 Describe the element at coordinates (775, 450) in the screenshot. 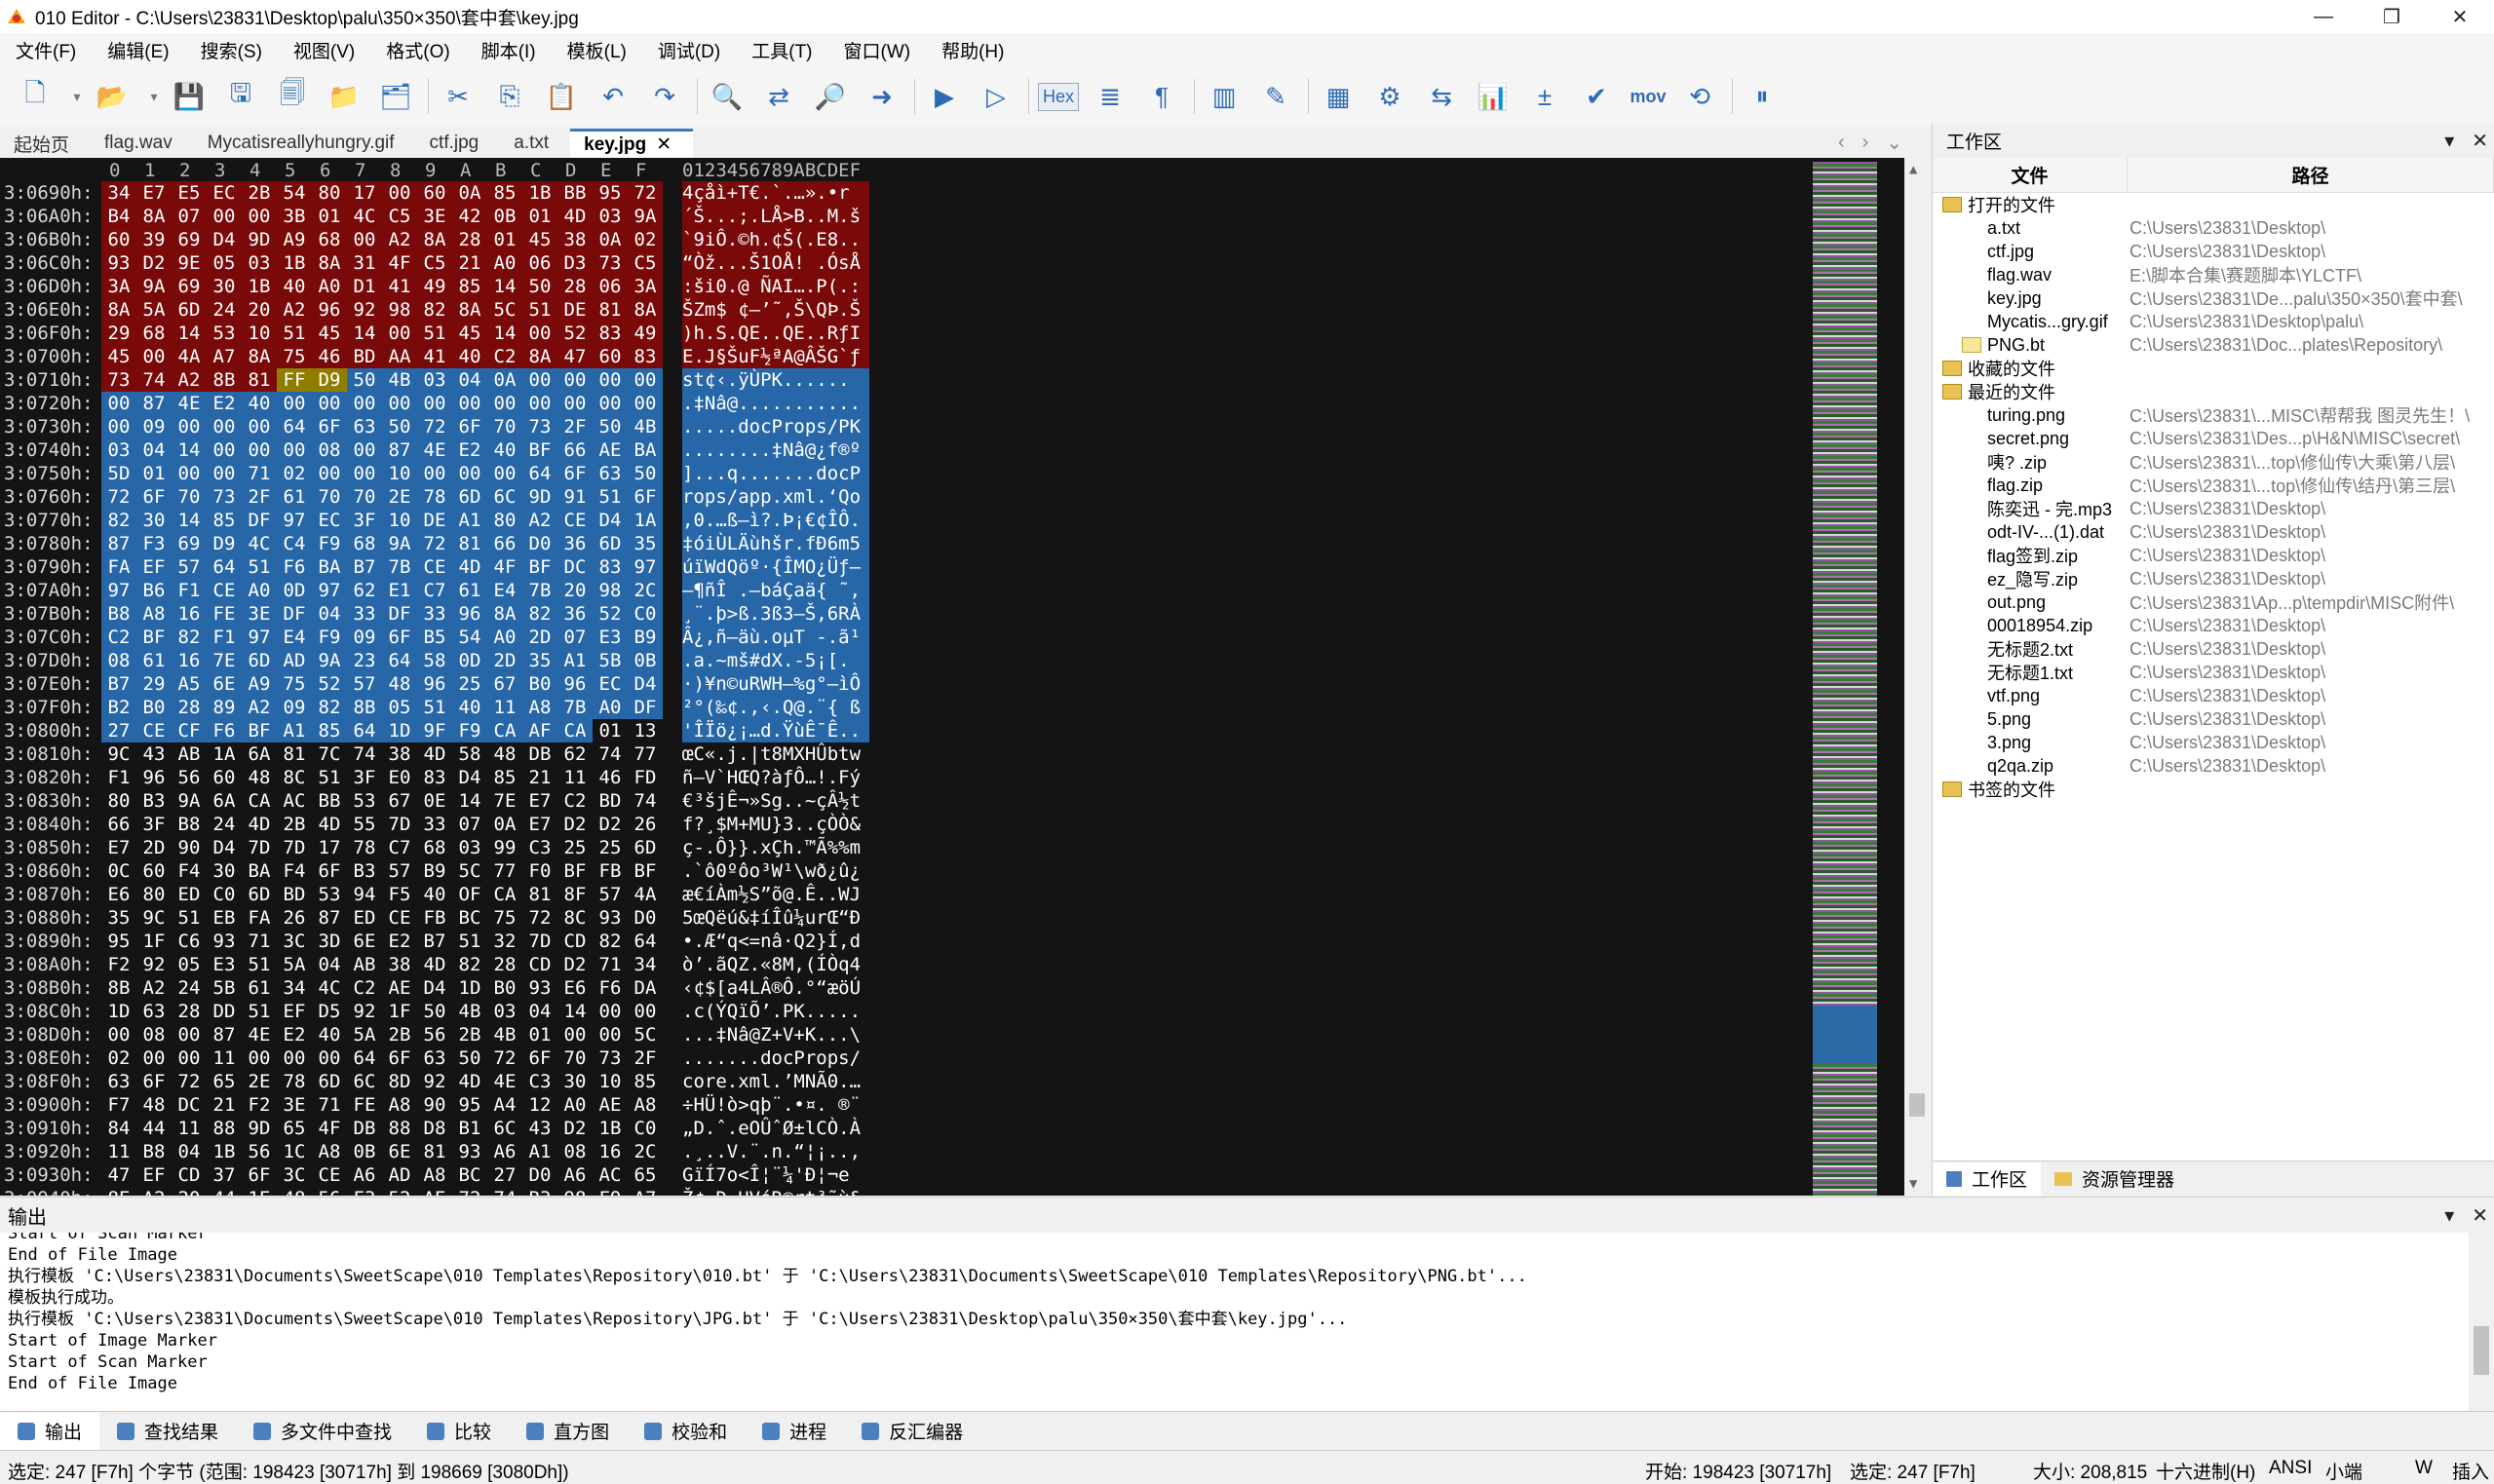

I see `ascii-text: ........‡Nâ@¿f®º` at that location.